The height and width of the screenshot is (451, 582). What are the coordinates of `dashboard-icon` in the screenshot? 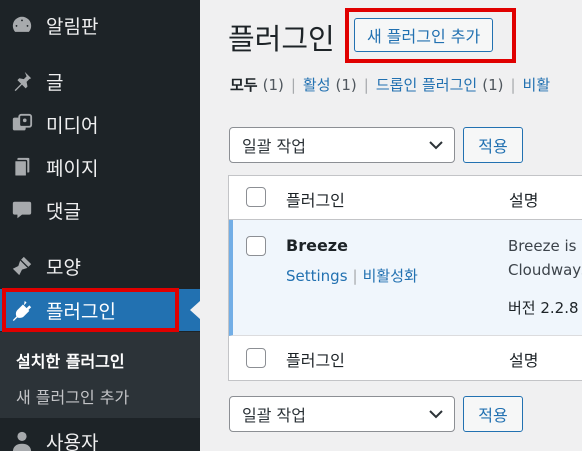 It's located at (22, 25).